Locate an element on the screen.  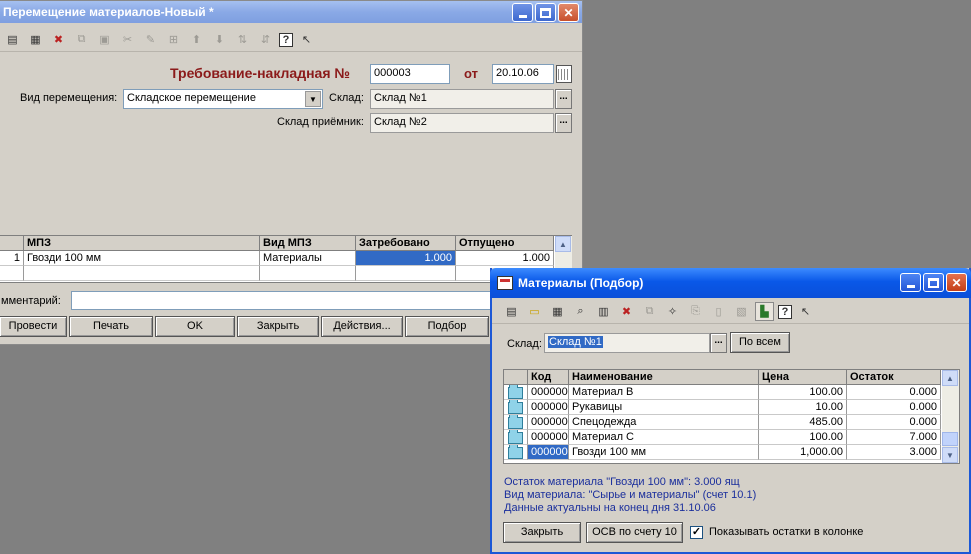
scroll-thumb is located at coordinates (950, 439).